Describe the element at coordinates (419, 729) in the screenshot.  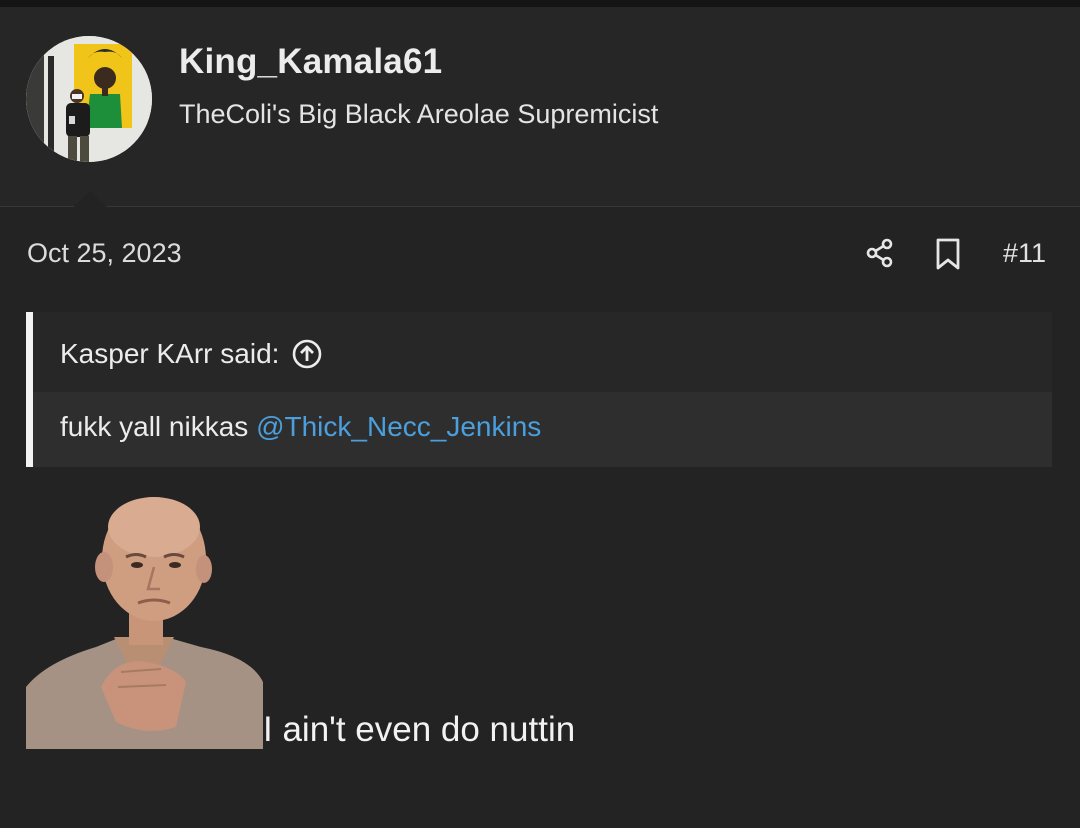
I see `post-body-text: I ain't even do nuttin` at that location.